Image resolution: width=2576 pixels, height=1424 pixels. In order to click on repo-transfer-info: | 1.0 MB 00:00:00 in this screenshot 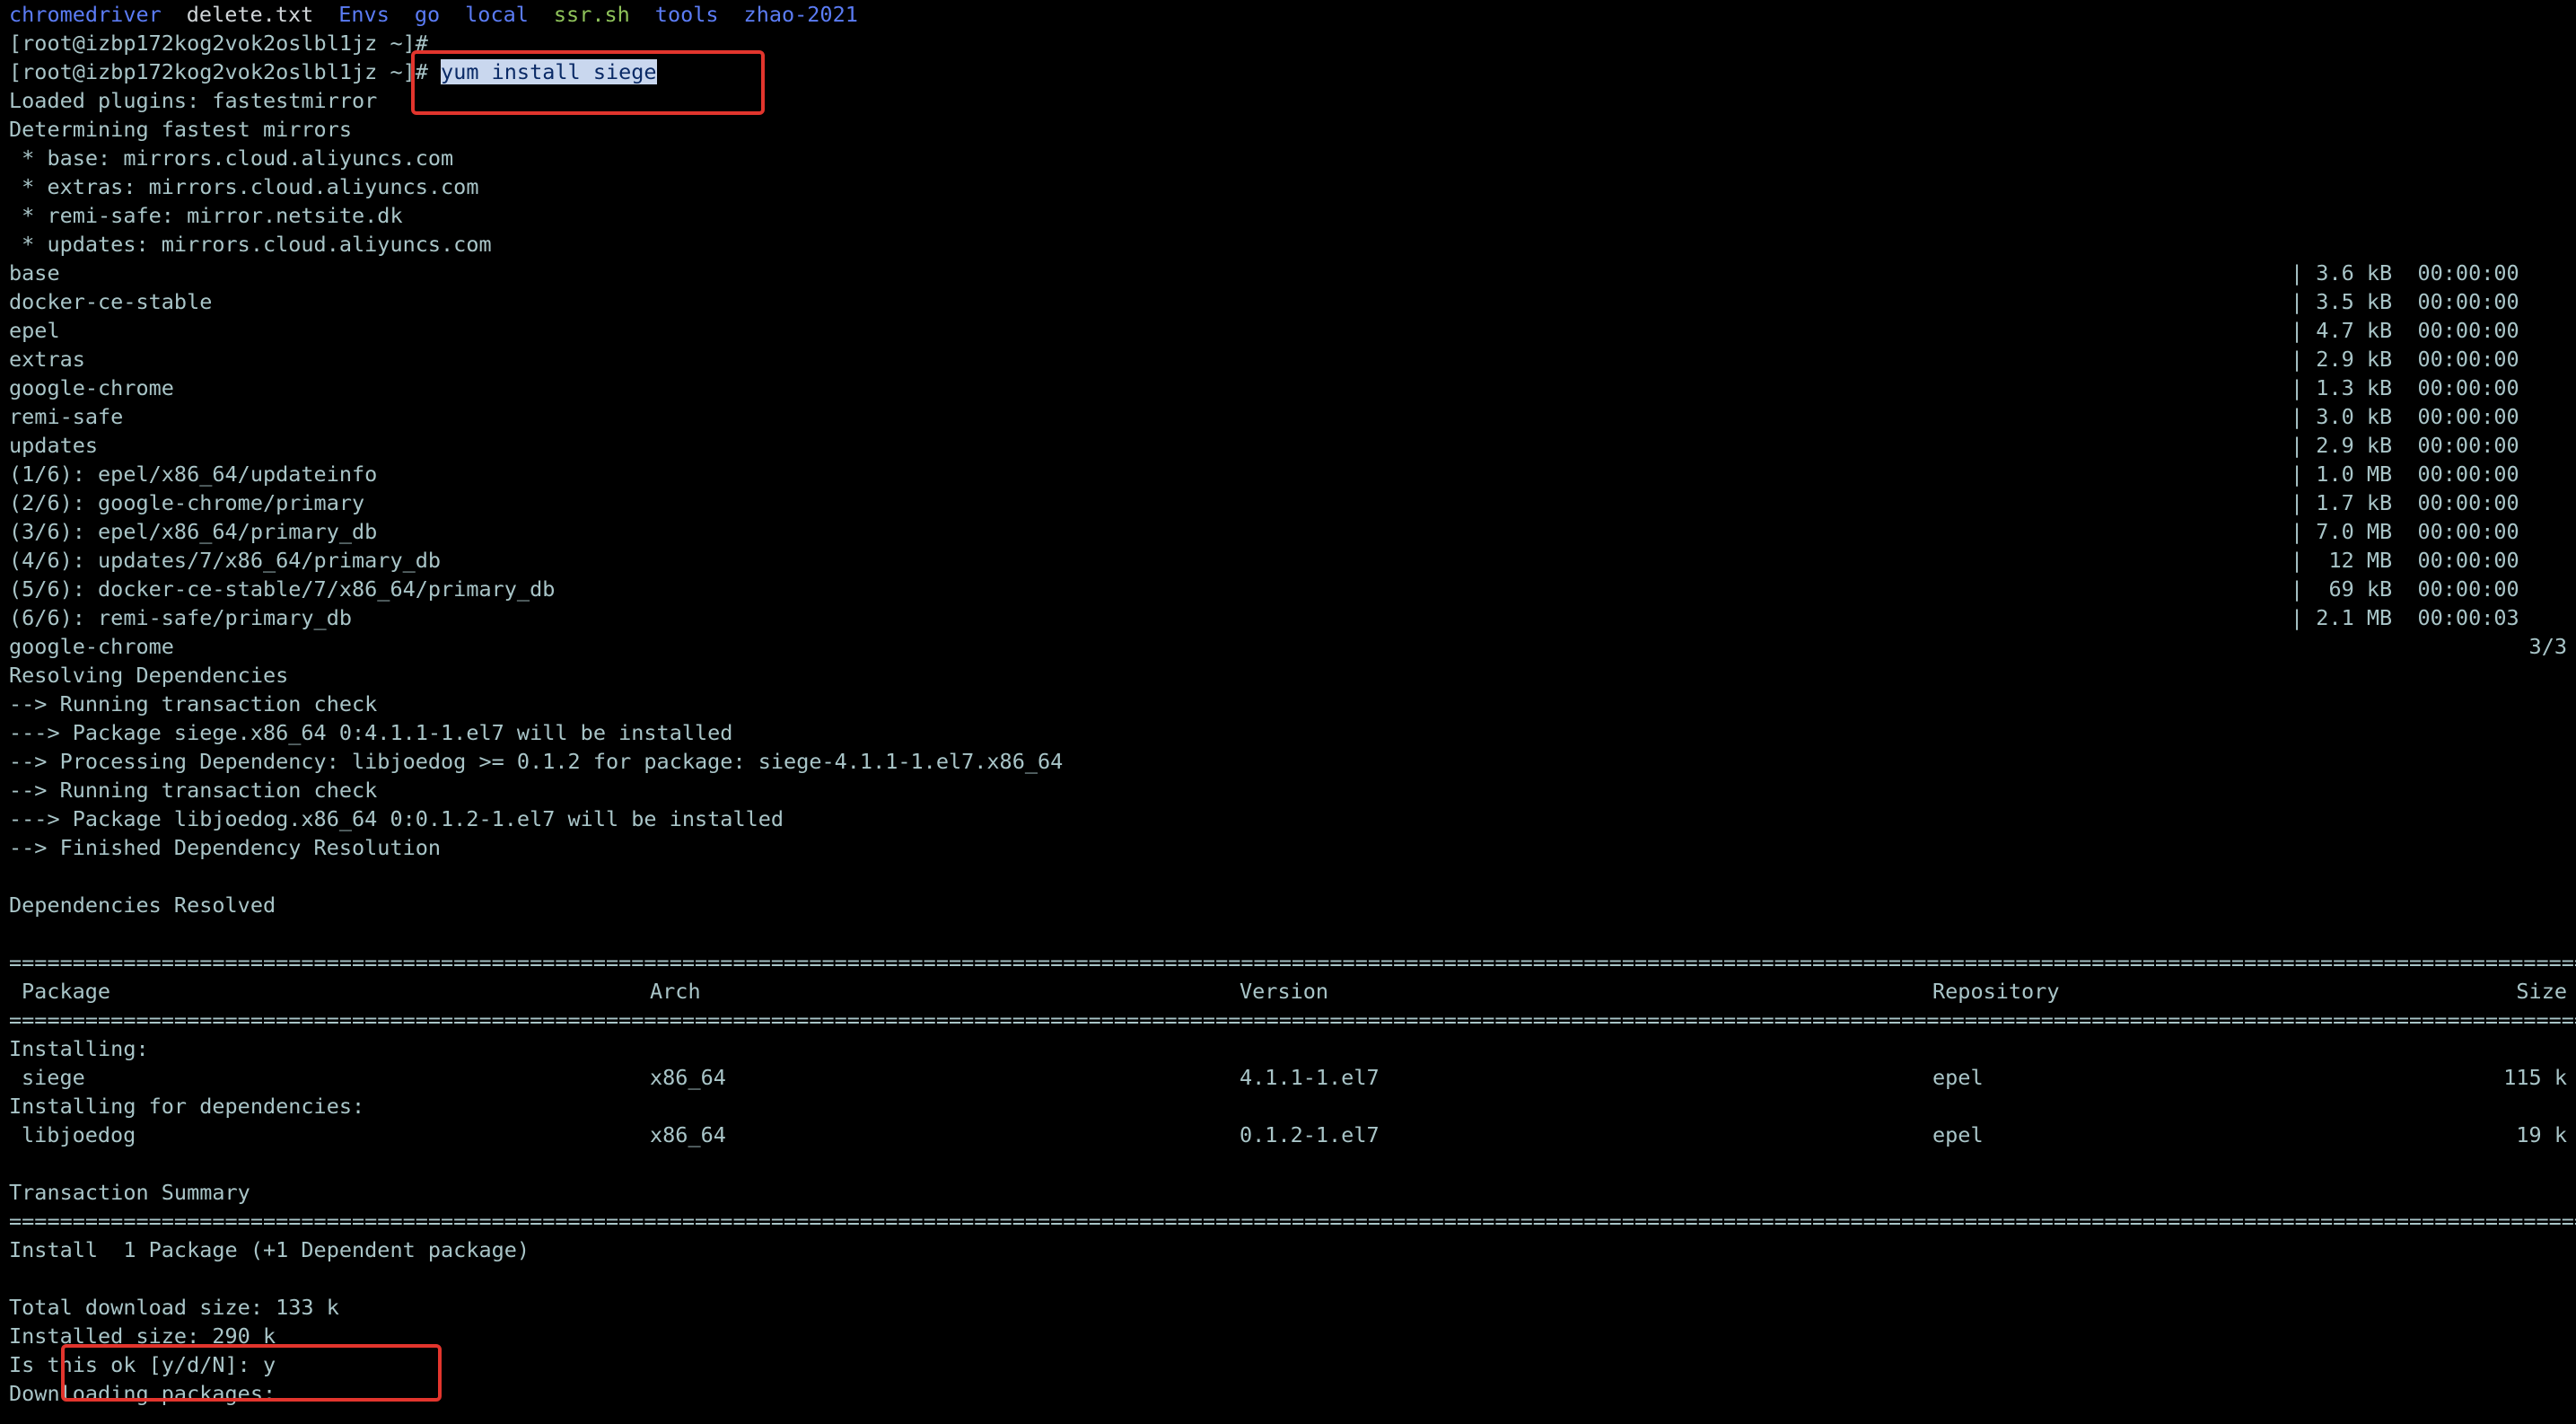, I will do `click(2405, 474)`.